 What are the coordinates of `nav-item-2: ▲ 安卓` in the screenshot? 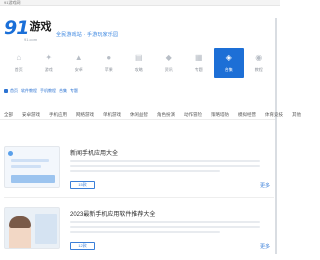 It's located at (79, 63).